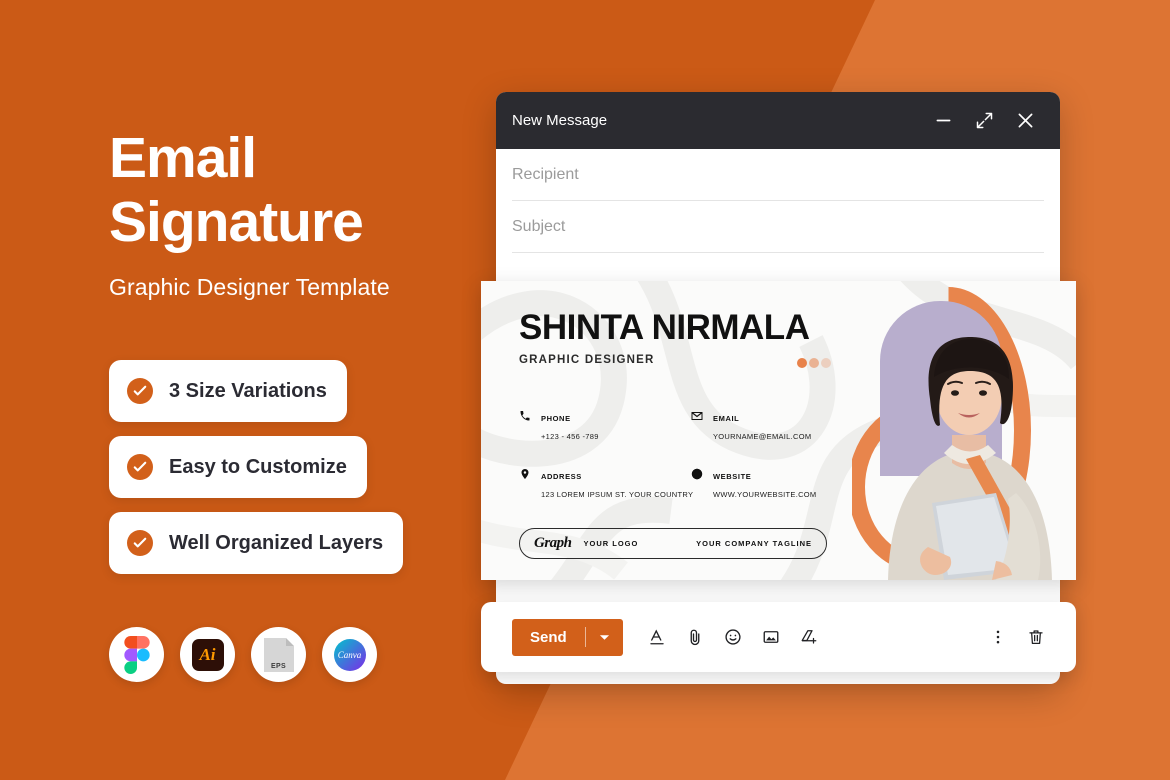  I want to click on canva-label: Canva, so click(349, 654).